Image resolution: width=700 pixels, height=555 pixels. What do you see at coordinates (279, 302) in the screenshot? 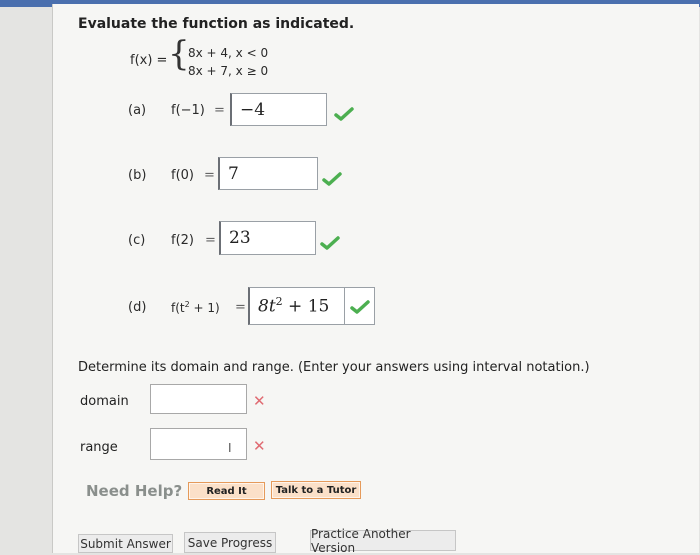
I see `part-d-answer-exponent: 2` at bounding box center [279, 302].